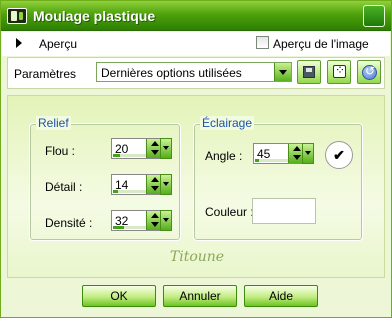 This screenshot has width=392, height=318. I want to click on lighting-group-title: Éclairage, so click(227, 123).